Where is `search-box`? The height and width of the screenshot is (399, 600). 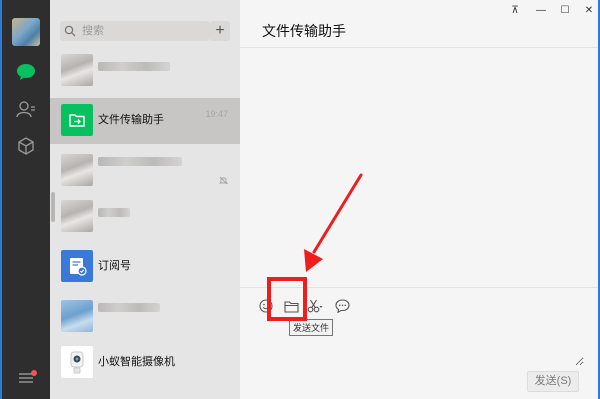 search-box is located at coordinates (135, 31).